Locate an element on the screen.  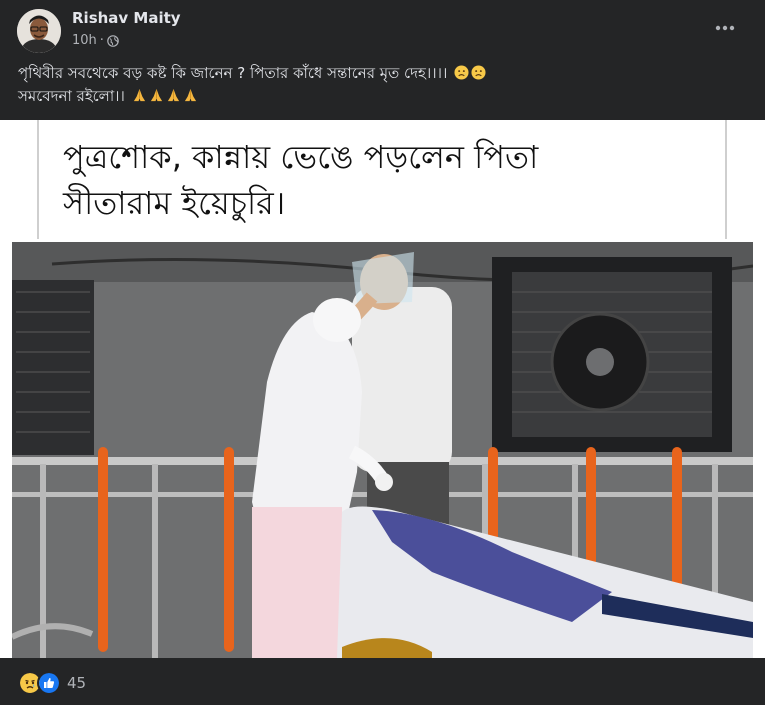
more-options-button is located at coordinates (725, 28).